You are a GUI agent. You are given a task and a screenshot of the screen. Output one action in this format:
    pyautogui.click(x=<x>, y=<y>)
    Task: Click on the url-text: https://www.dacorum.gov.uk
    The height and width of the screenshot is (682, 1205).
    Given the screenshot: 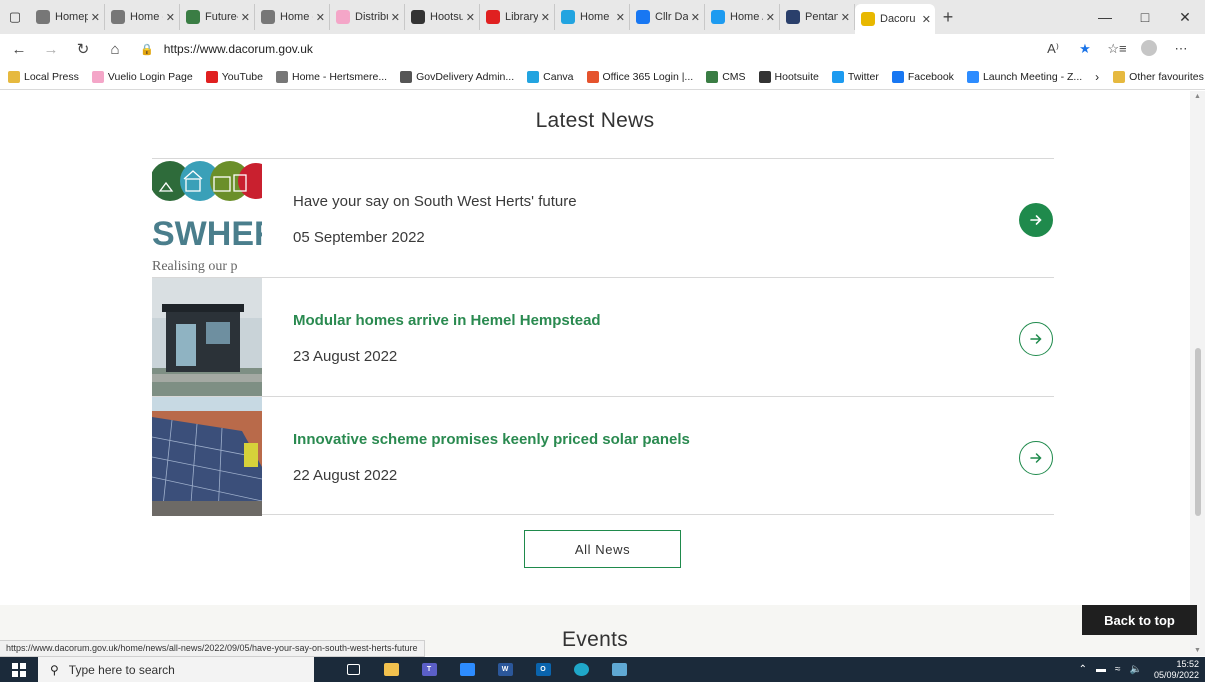 What is the action you would take?
    pyautogui.click(x=238, y=49)
    